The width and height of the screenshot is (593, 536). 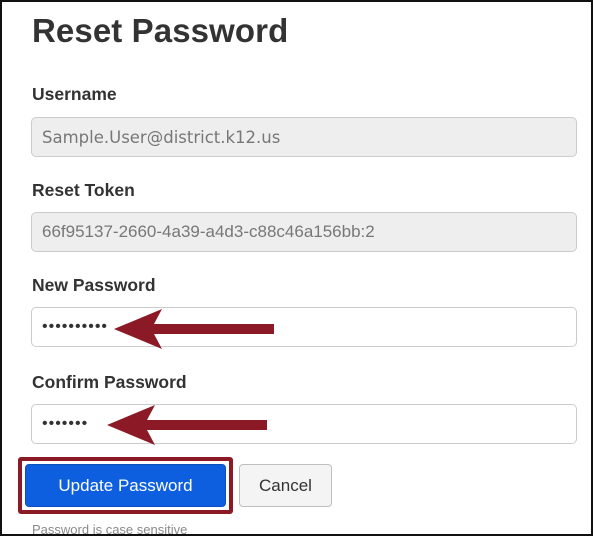 I want to click on cancel-button: Cancel, so click(x=285, y=485).